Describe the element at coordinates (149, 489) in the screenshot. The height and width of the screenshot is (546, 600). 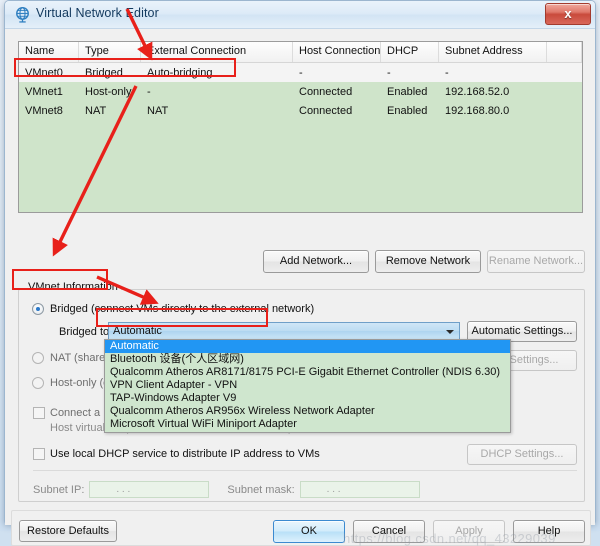
I see `subnet-ip-input: . . .` at that location.